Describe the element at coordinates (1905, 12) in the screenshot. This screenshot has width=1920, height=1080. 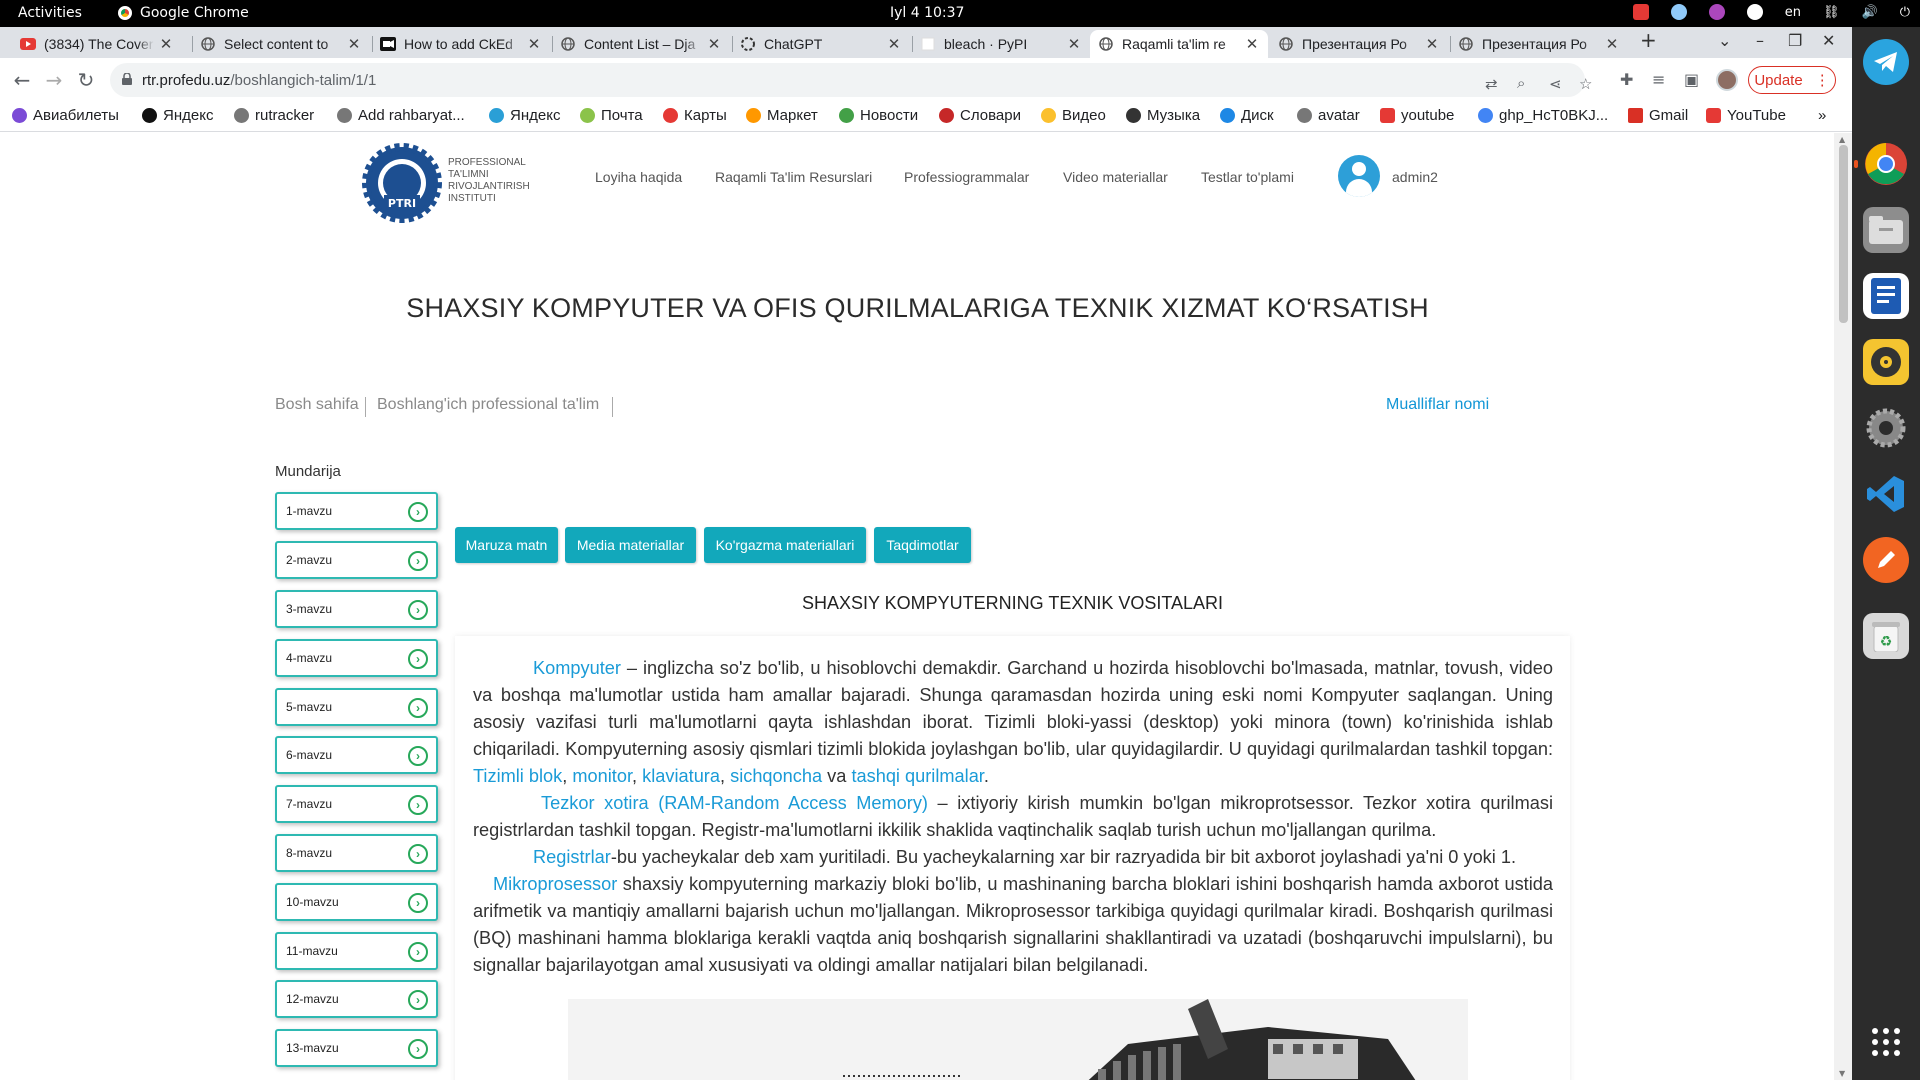
I see `power-icon: ⏻` at that location.